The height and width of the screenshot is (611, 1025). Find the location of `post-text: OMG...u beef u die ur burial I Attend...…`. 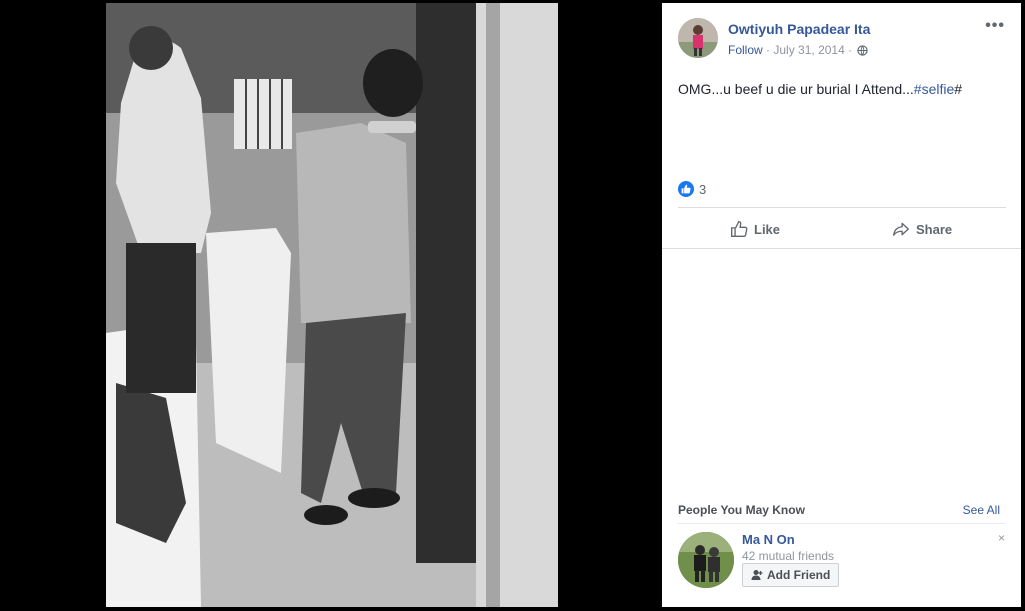

post-text: OMG...u beef u die ur burial I Attend...… is located at coordinates (820, 89).